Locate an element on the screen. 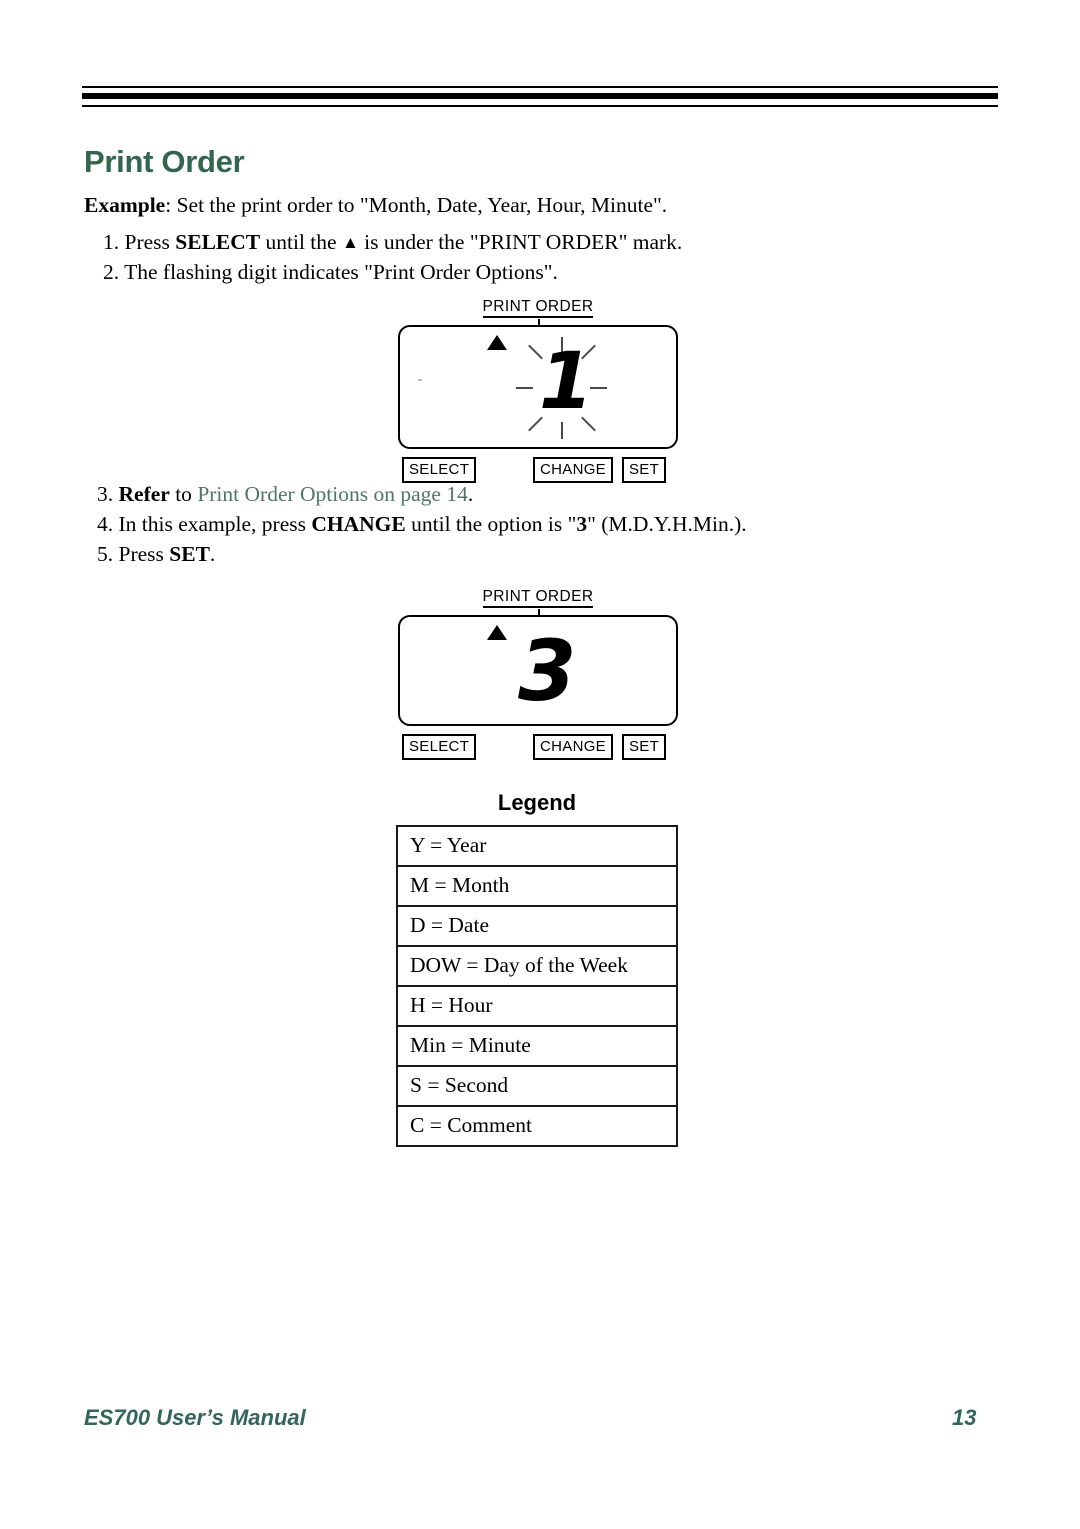 This screenshot has width=1080, height=1529. step-3-text-a: to is located at coordinates (183, 494).